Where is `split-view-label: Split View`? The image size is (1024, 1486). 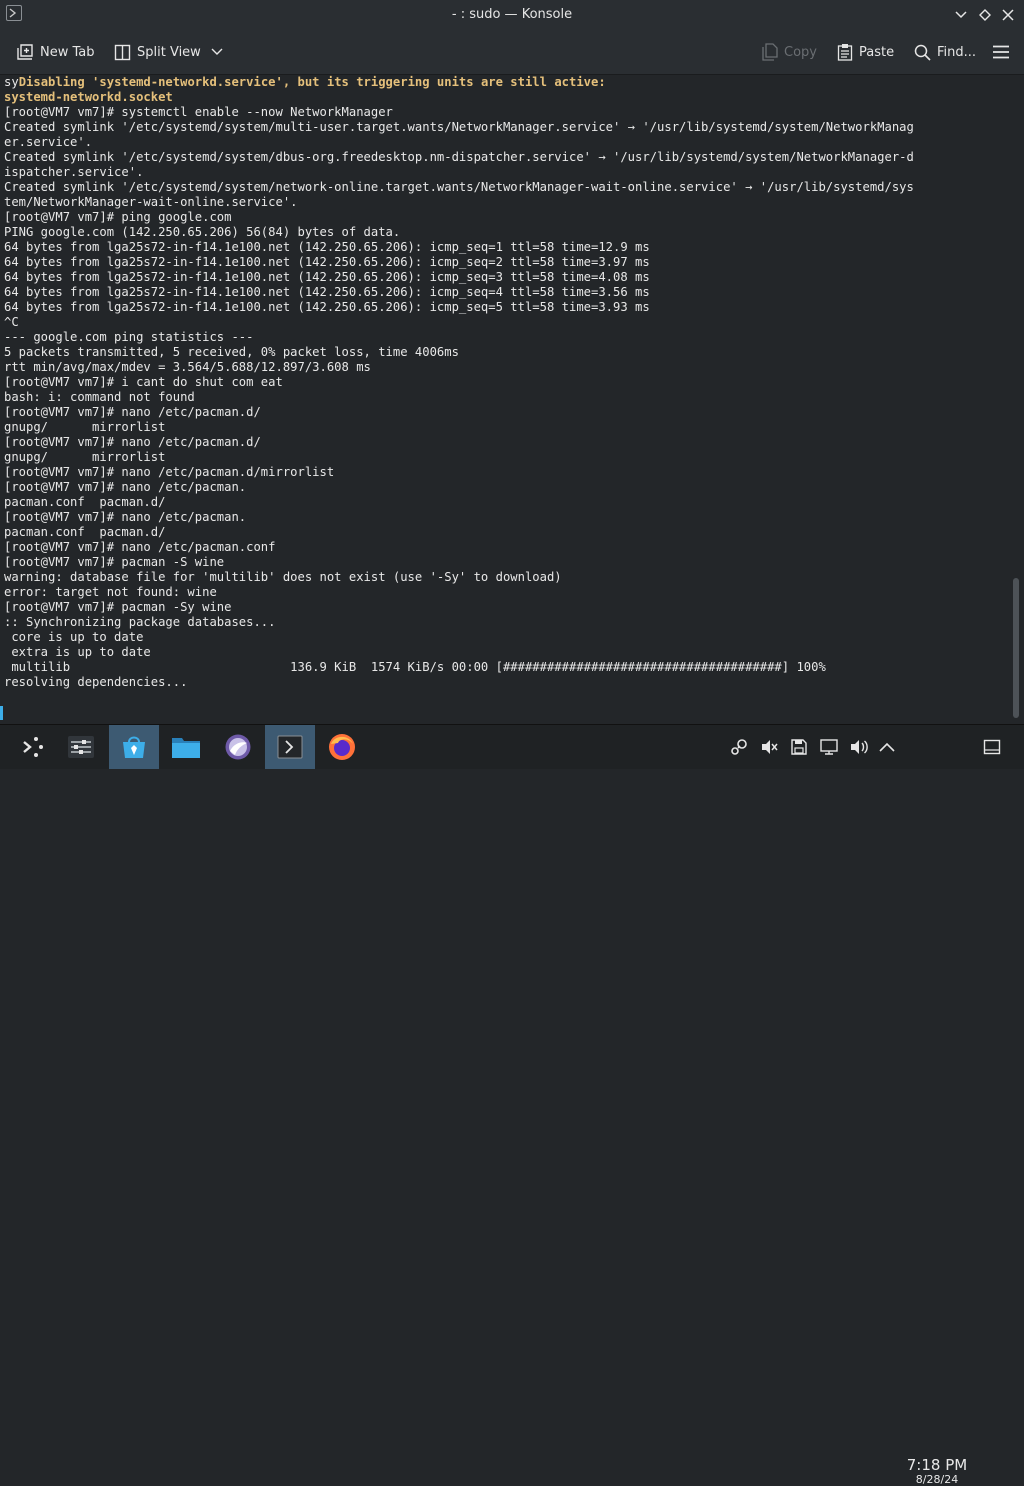
split-view-label: Split View is located at coordinates (169, 52).